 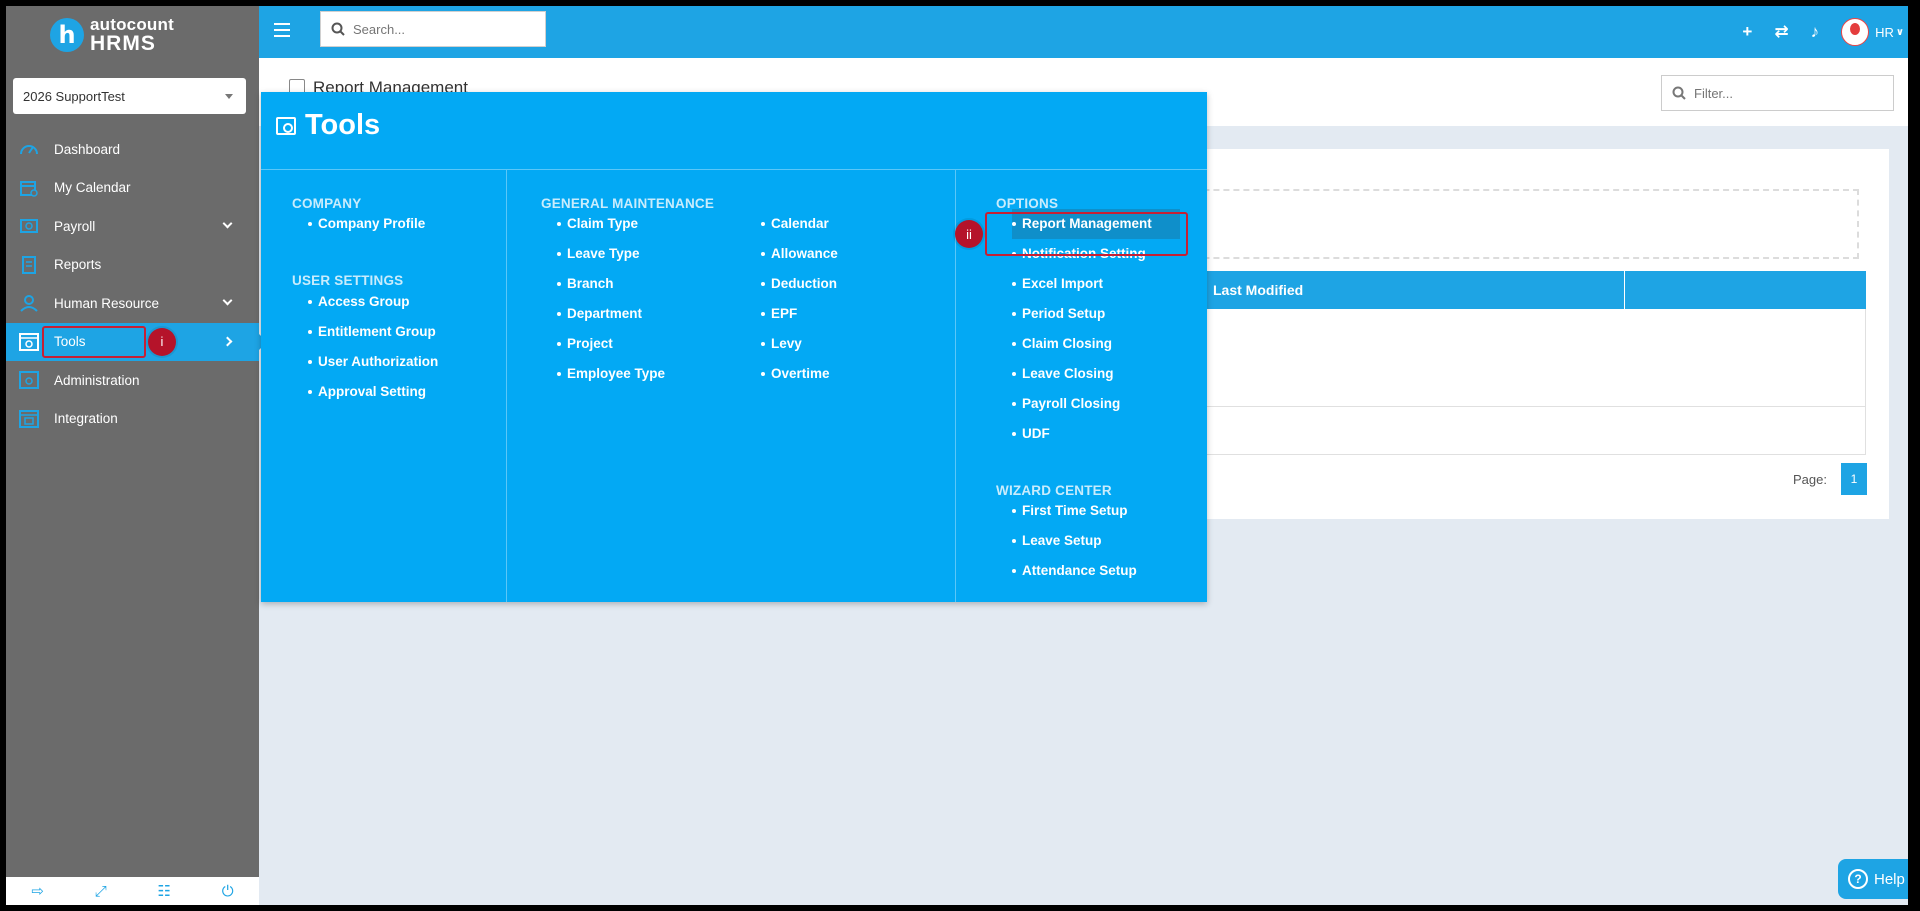 What do you see at coordinates (799, 314) in the screenshot?
I see `menu-item-epf: EPF` at bounding box center [799, 314].